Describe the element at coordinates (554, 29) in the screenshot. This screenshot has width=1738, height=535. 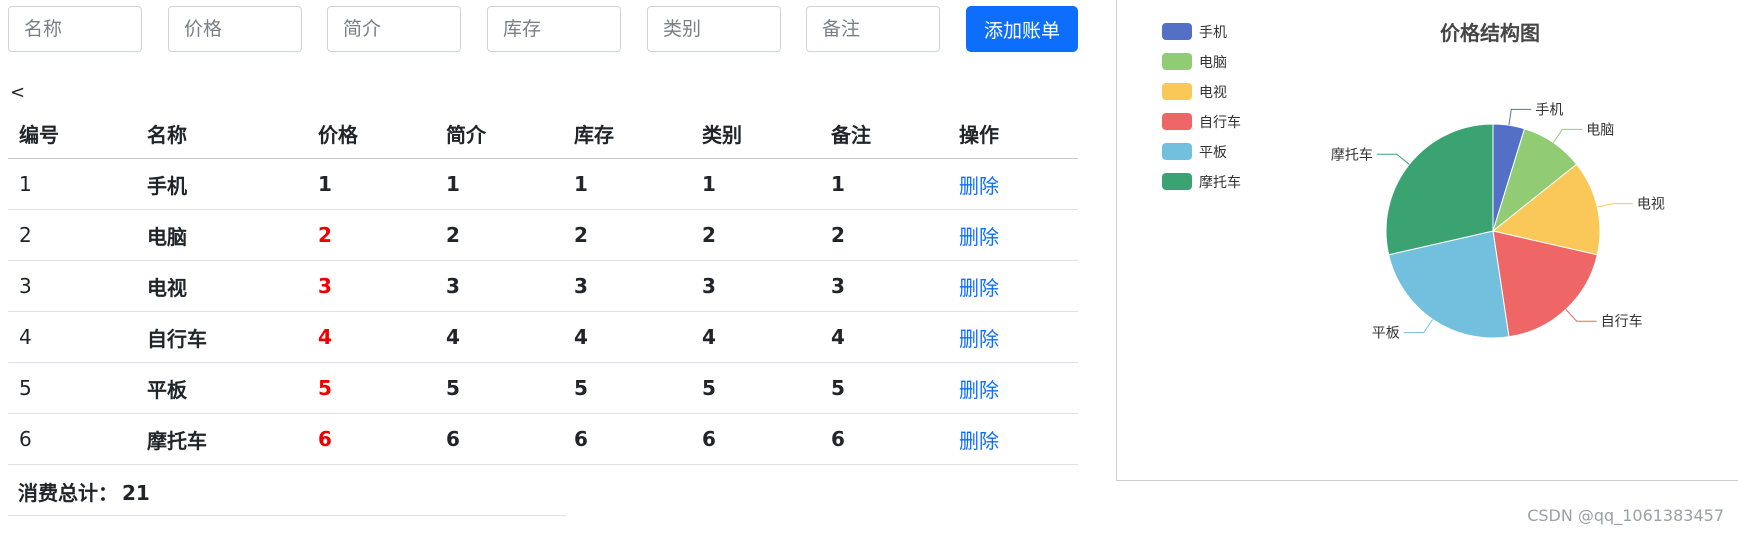
I see `stock-input` at that location.